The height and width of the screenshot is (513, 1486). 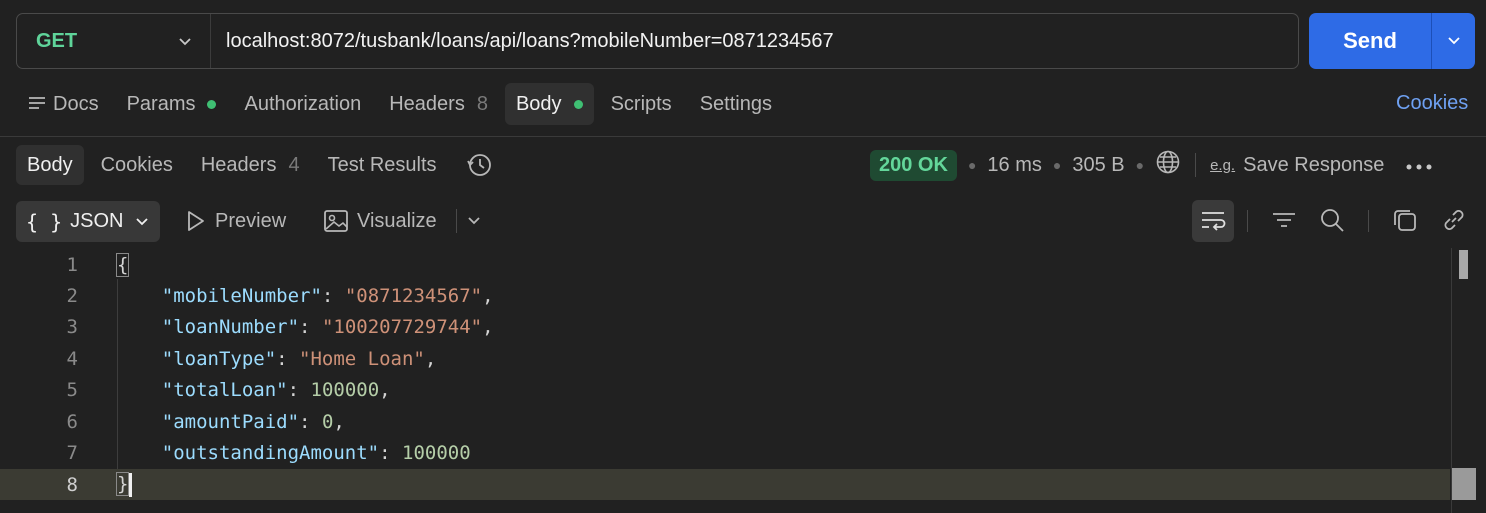 I want to click on tab-authorization: Authorization, so click(x=302, y=104).